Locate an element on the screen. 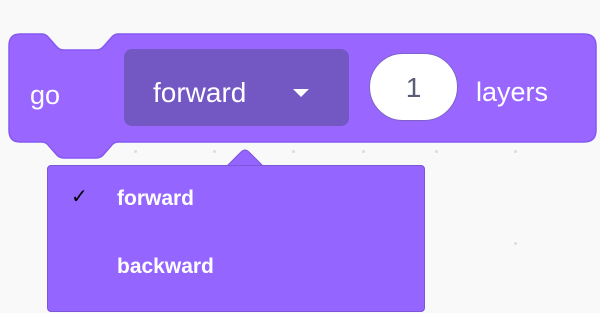 Image resolution: width=600 pixels, height=313 pixels. block-label-go: go is located at coordinates (45, 95).